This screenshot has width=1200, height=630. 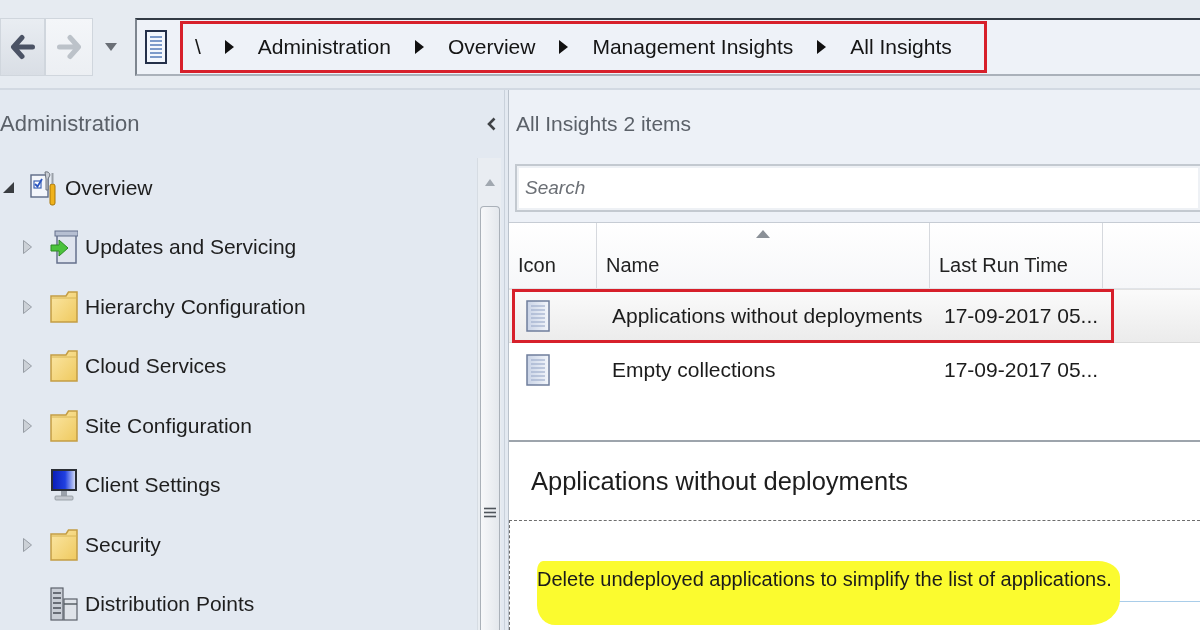 I want to click on address-bar: \ Administration Overview Management Insights All Insights, so click(x=667, y=47).